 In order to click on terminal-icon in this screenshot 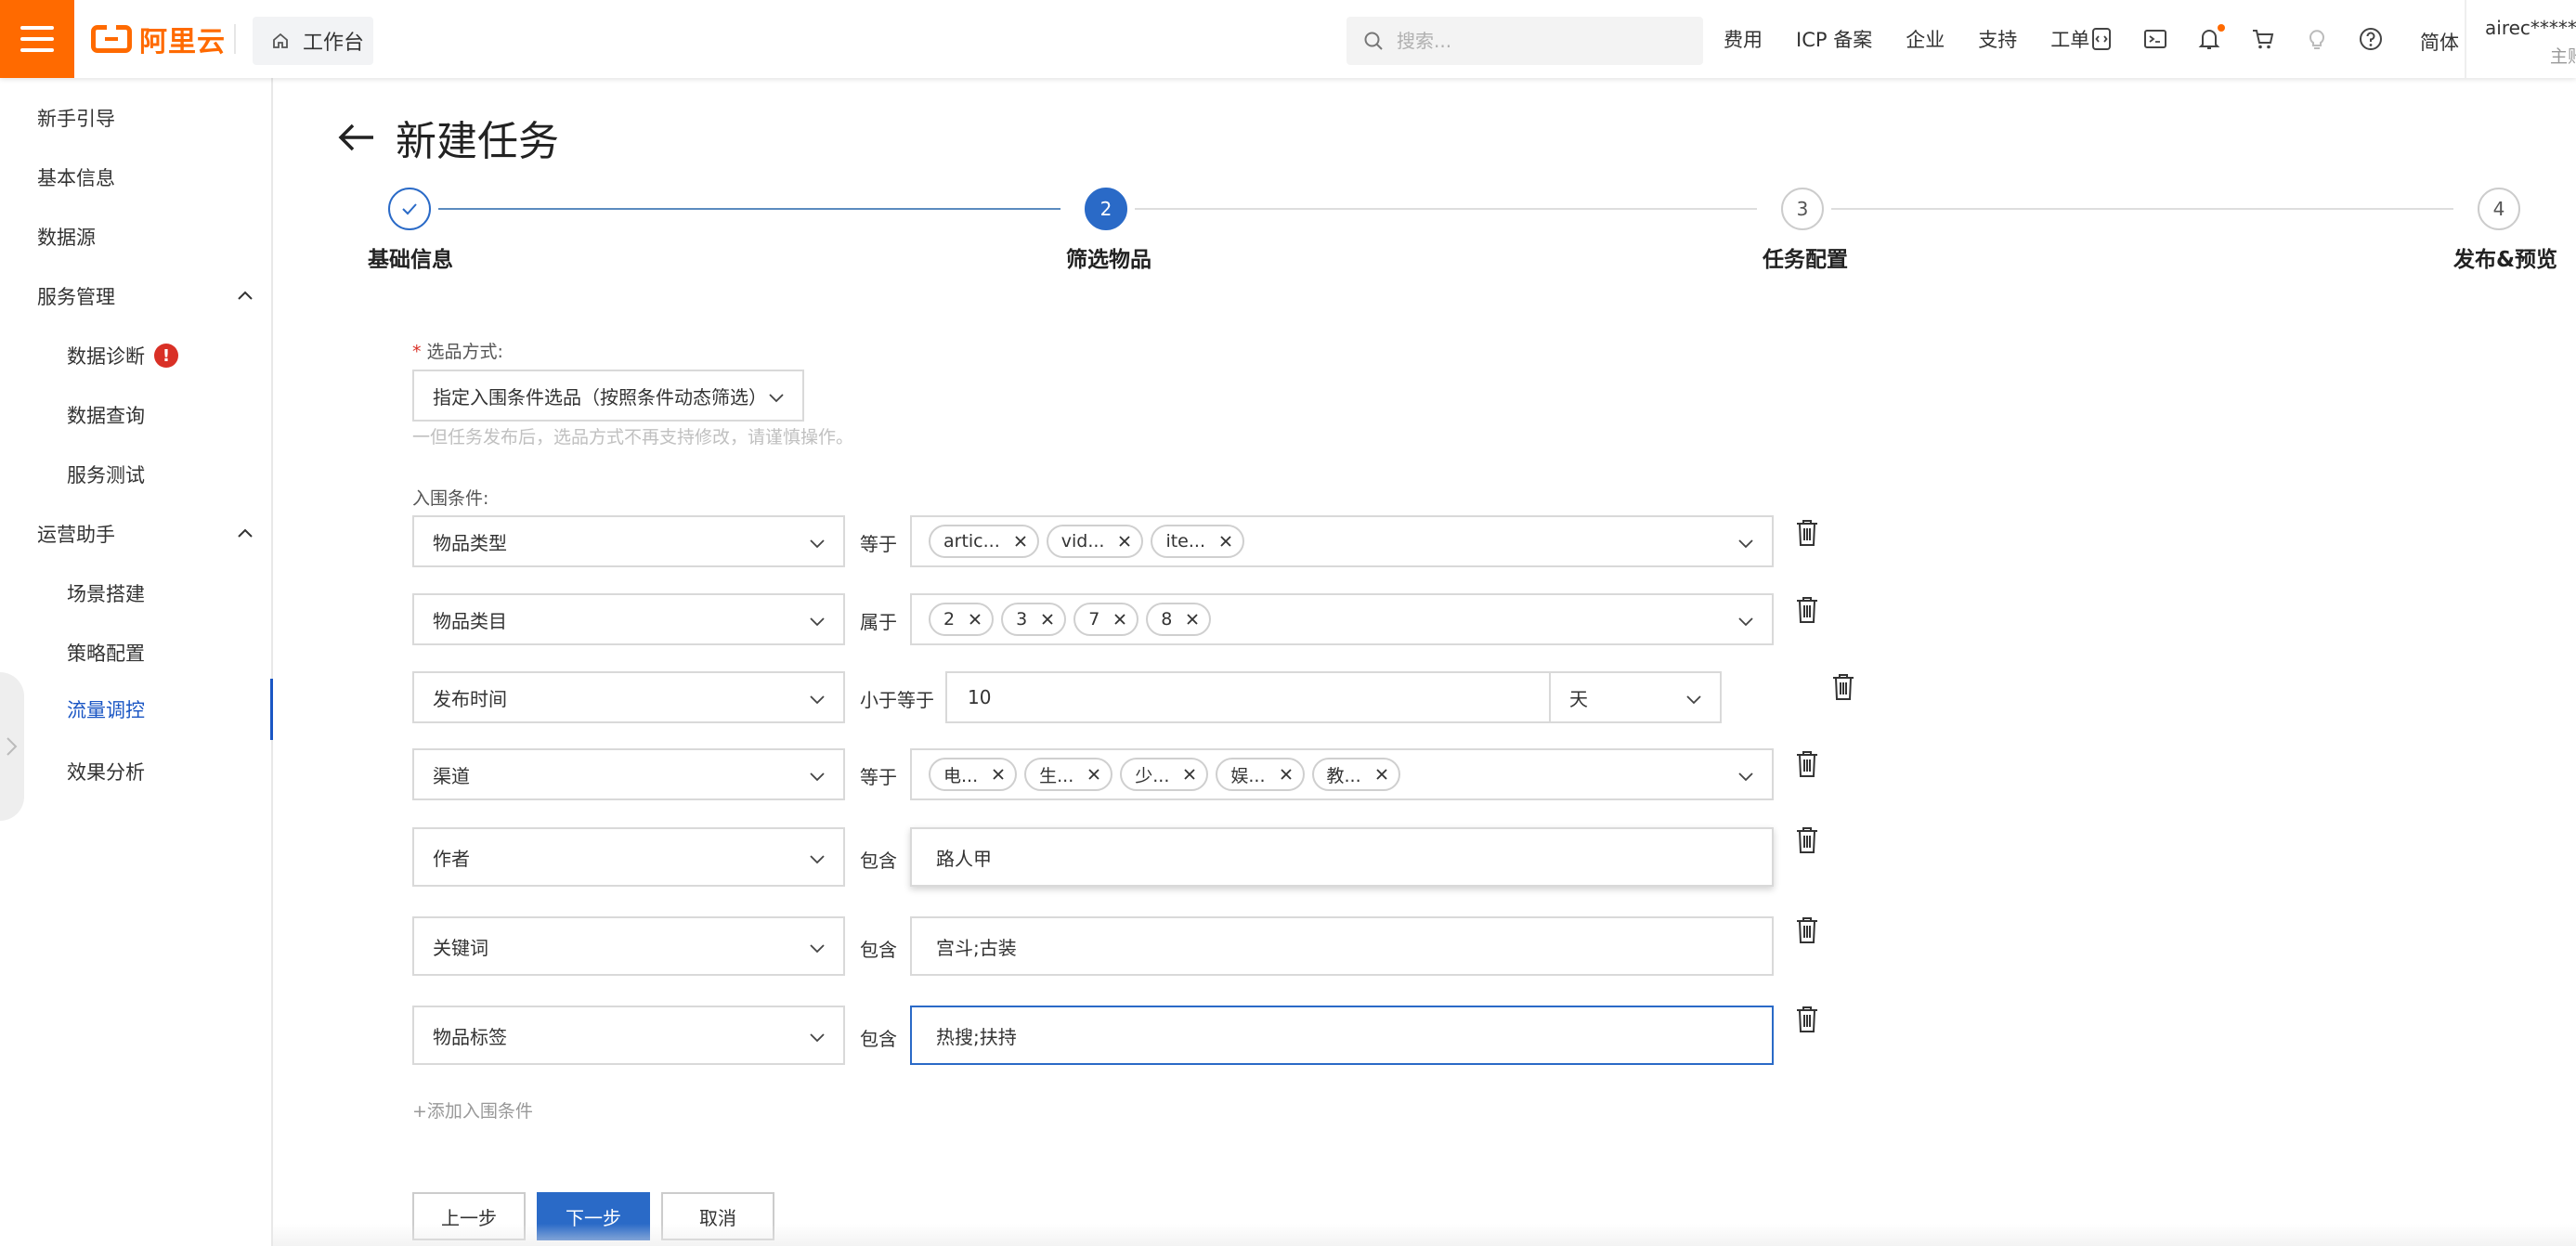, I will do `click(2155, 39)`.